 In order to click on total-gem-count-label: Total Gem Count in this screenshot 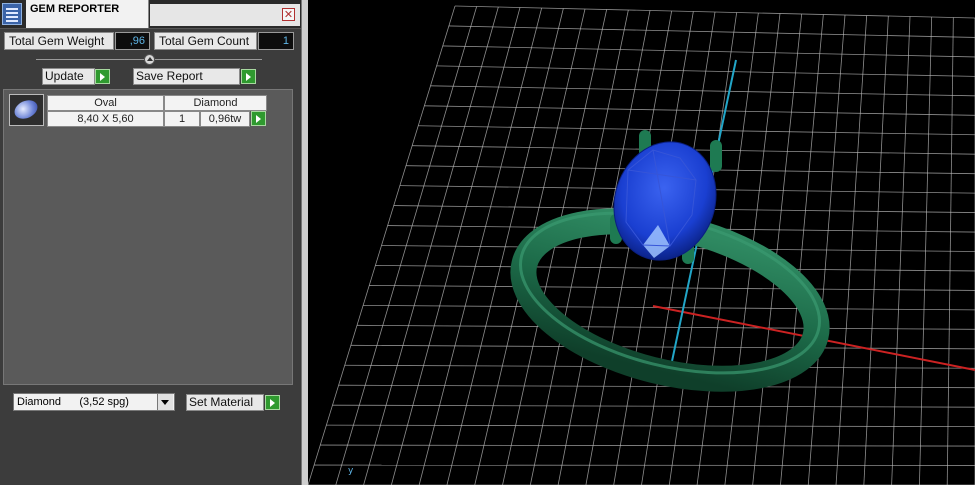, I will do `click(205, 41)`.